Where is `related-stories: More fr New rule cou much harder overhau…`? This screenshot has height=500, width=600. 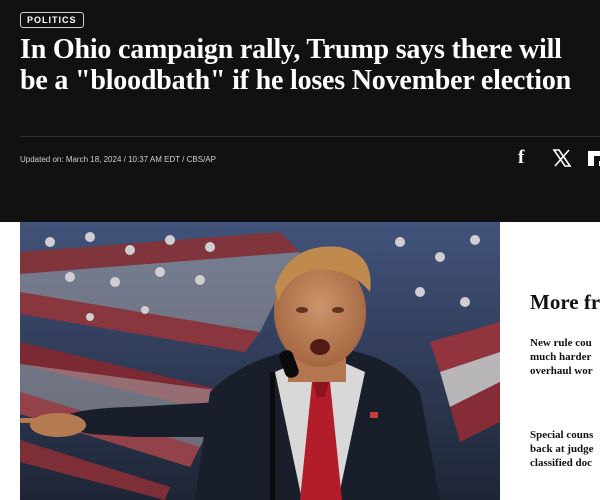
related-stories: More fr New rule cou much harder overhau… is located at coordinates (550, 361).